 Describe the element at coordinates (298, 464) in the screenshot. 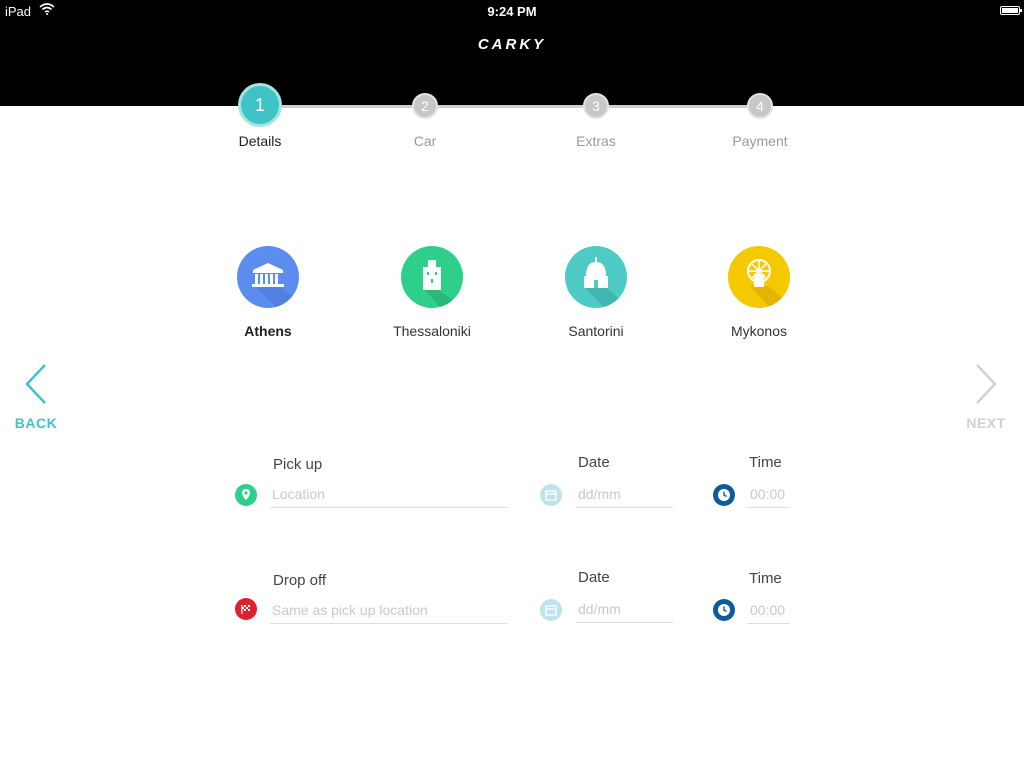

I see `pickup-title: Pick up` at that location.